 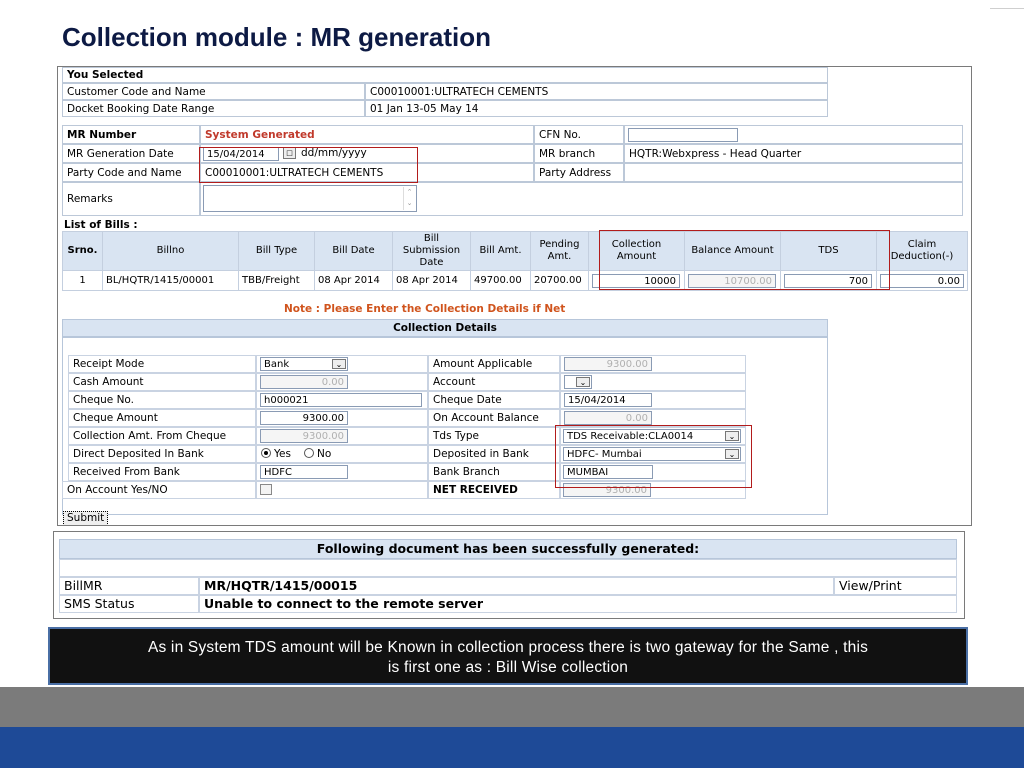 I want to click on account-label: Account, so click(x=494, y=382).